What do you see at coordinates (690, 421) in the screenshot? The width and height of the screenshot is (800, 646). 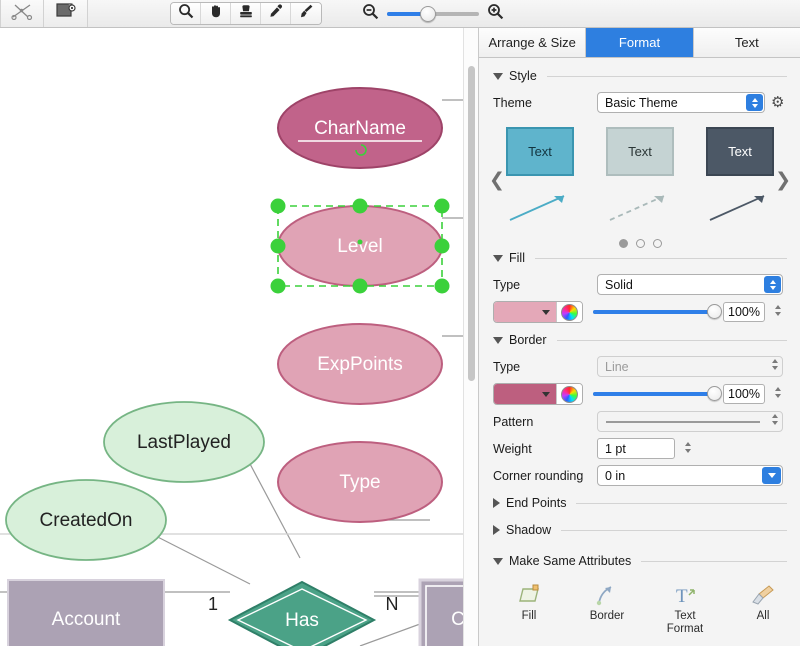 I see `border-pattern-select` at bounding box center [690, 421].